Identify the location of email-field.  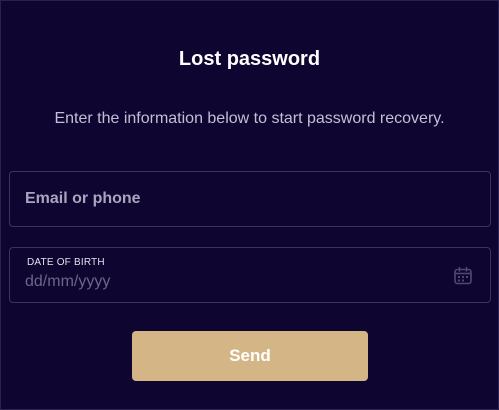
(250, 199).